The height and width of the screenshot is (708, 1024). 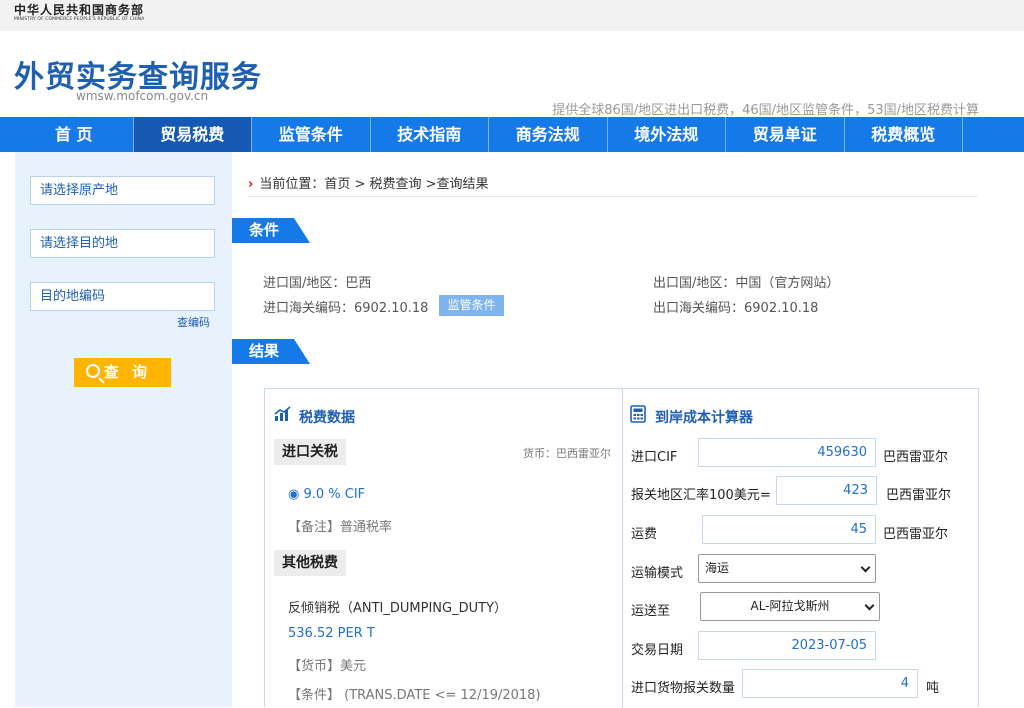 I want to click on nav-regulation: 监管条件, so click(x=311, y=134).